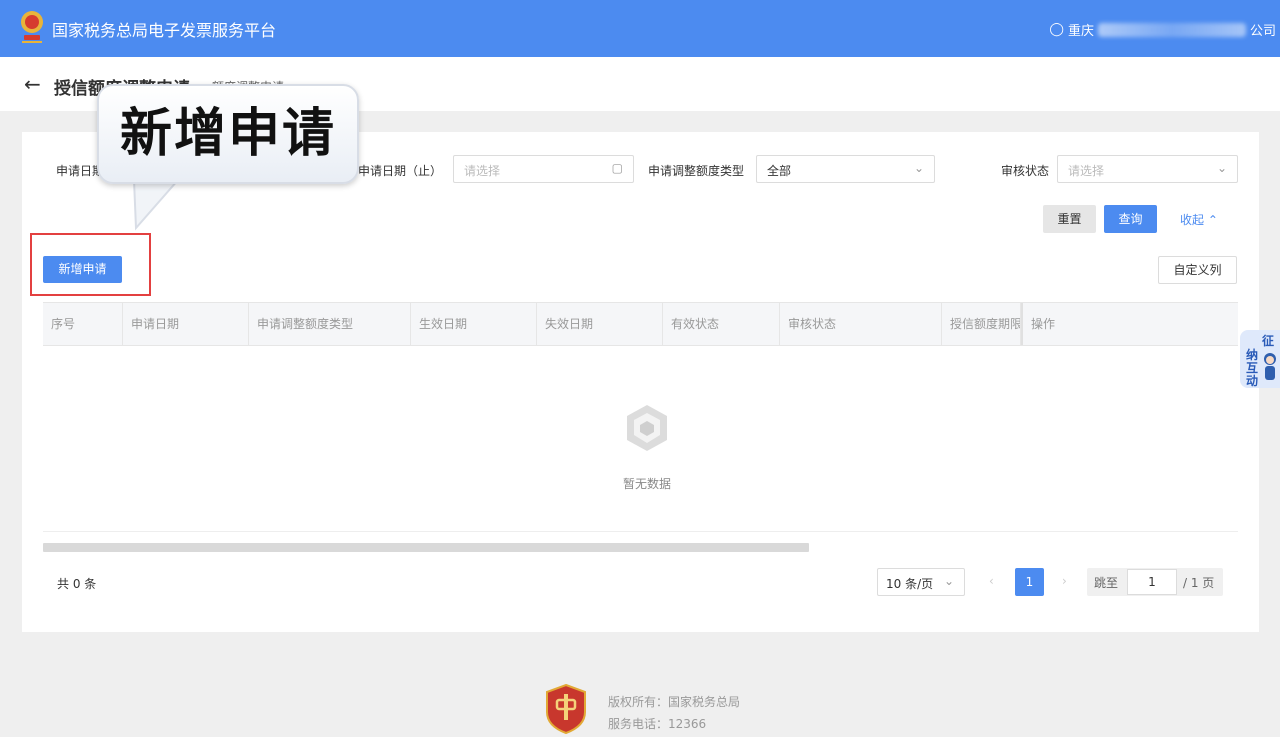 The image size is (1280, 737). Describe the element at coordinates (474, 324) in the screenshot. I see `column-header: 生效日期` at that location.